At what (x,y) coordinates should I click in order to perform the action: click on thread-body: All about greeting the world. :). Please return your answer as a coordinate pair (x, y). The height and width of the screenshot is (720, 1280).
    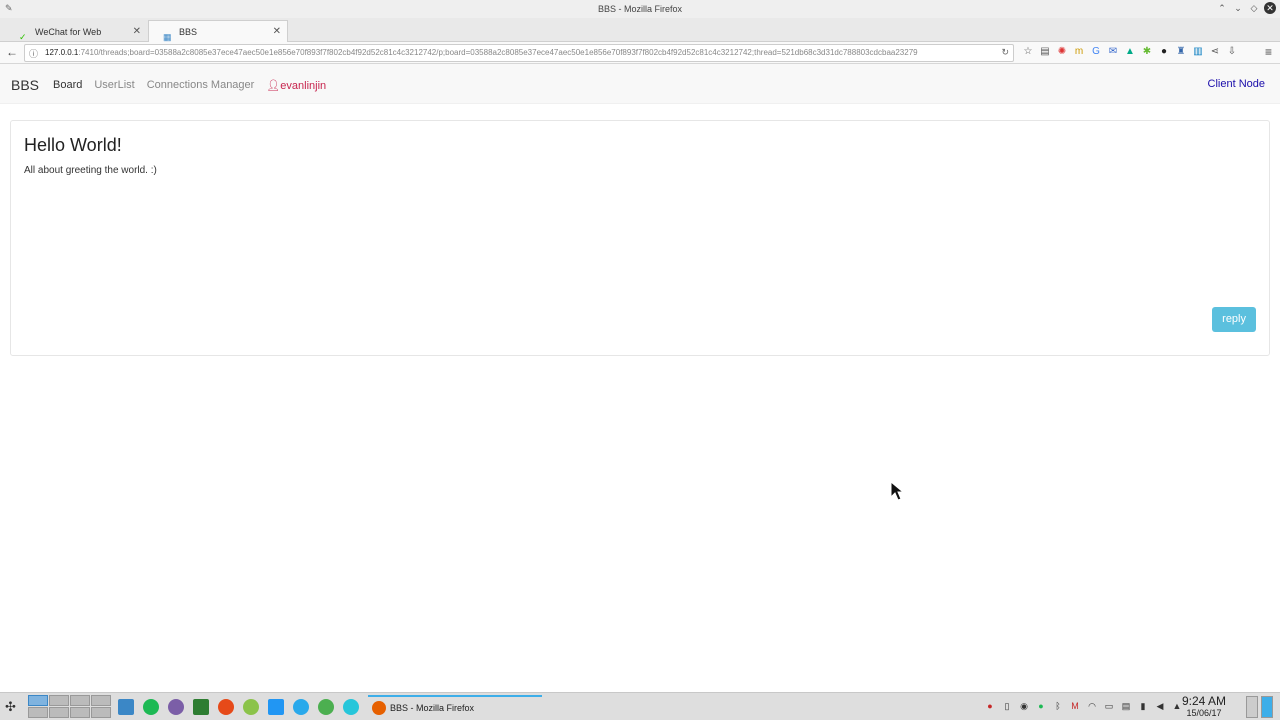
    Looking at the image, I should click on (90, 170).